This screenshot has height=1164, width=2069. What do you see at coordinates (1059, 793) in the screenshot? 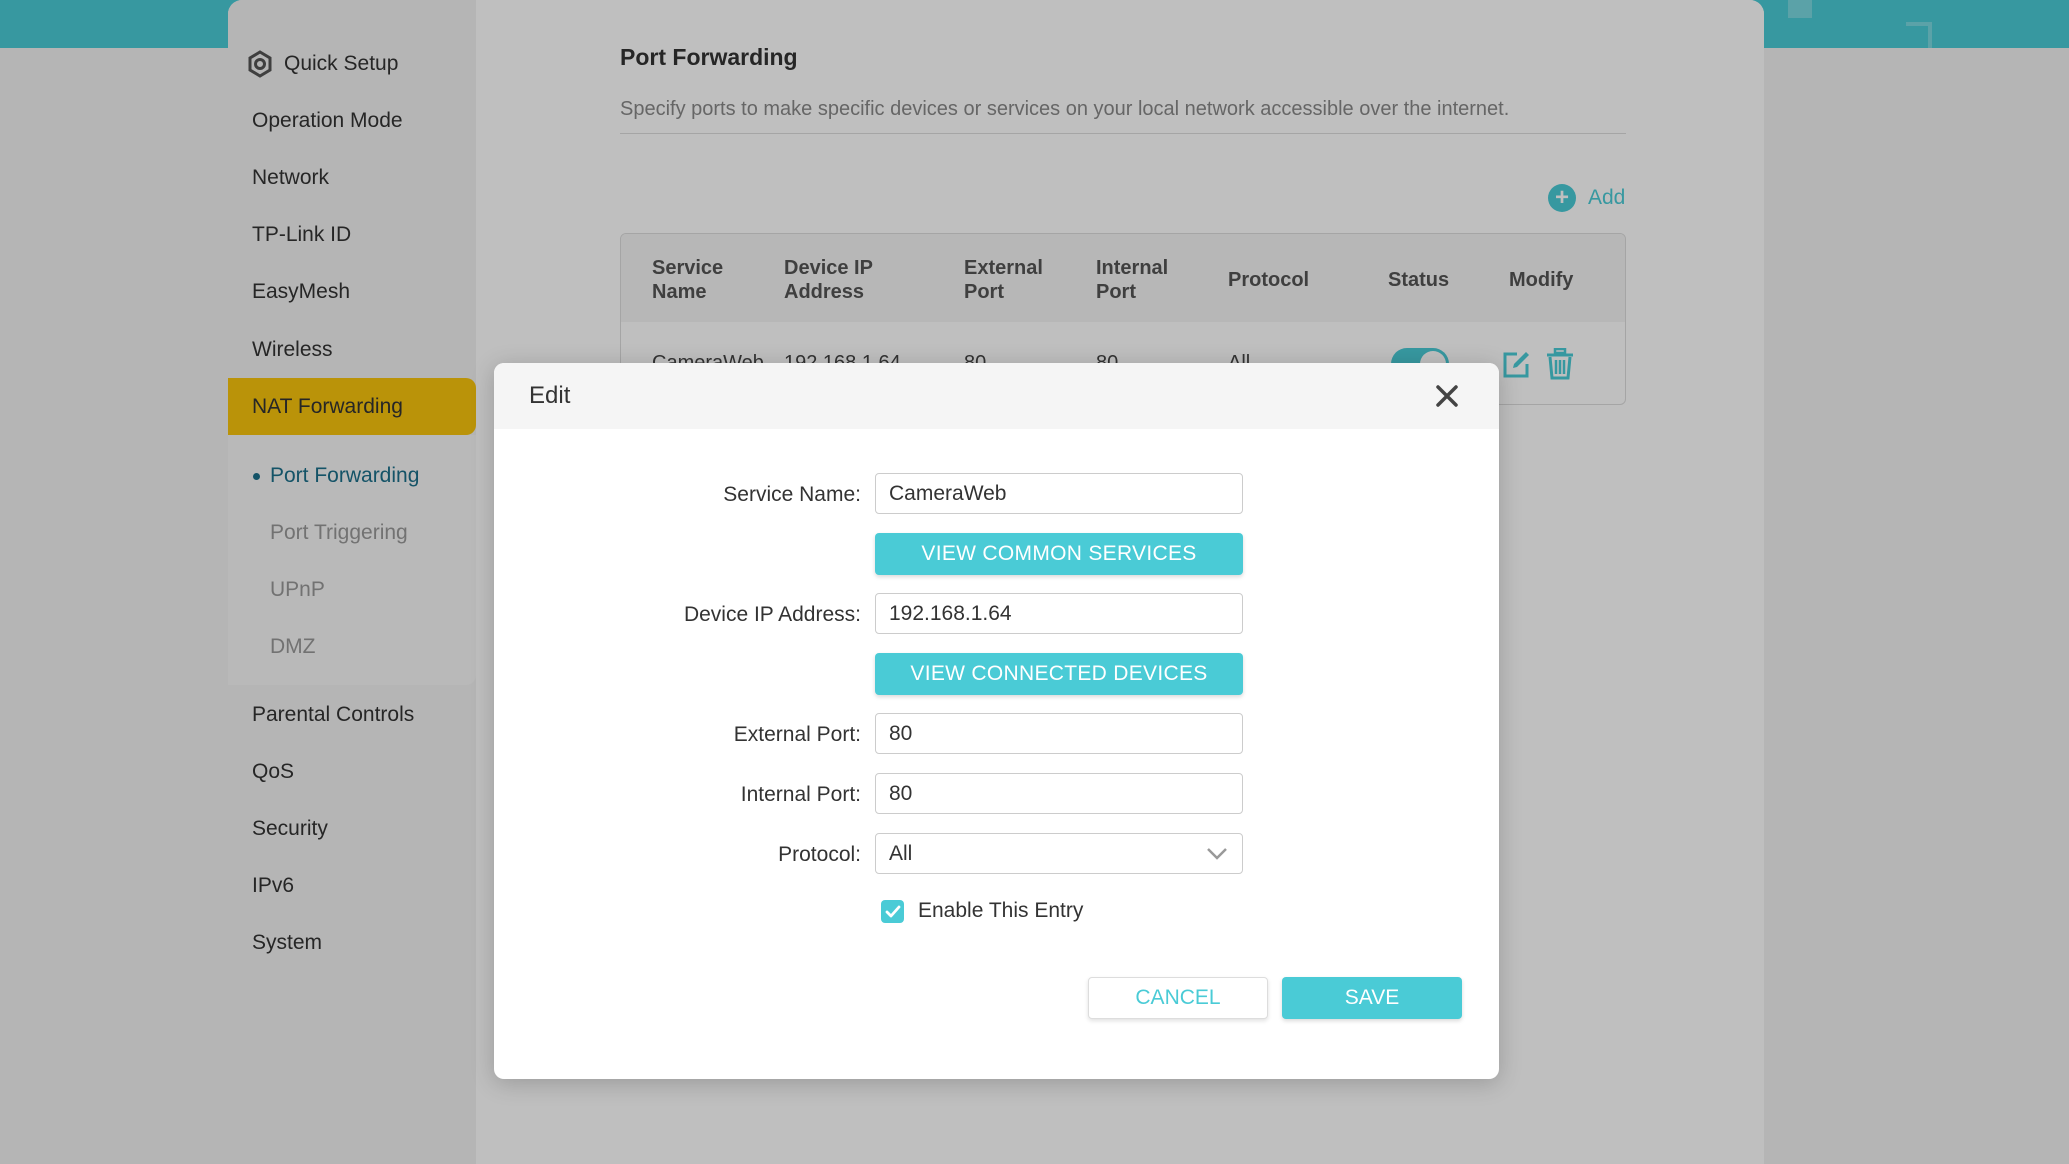
I see `internal-port-input` at bounding box center [1059, 793].